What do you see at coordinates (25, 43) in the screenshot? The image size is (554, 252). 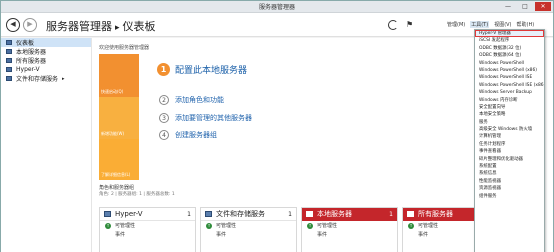 I see `sidebar-item-label: 仪表板` at bounding box center [25, 43].